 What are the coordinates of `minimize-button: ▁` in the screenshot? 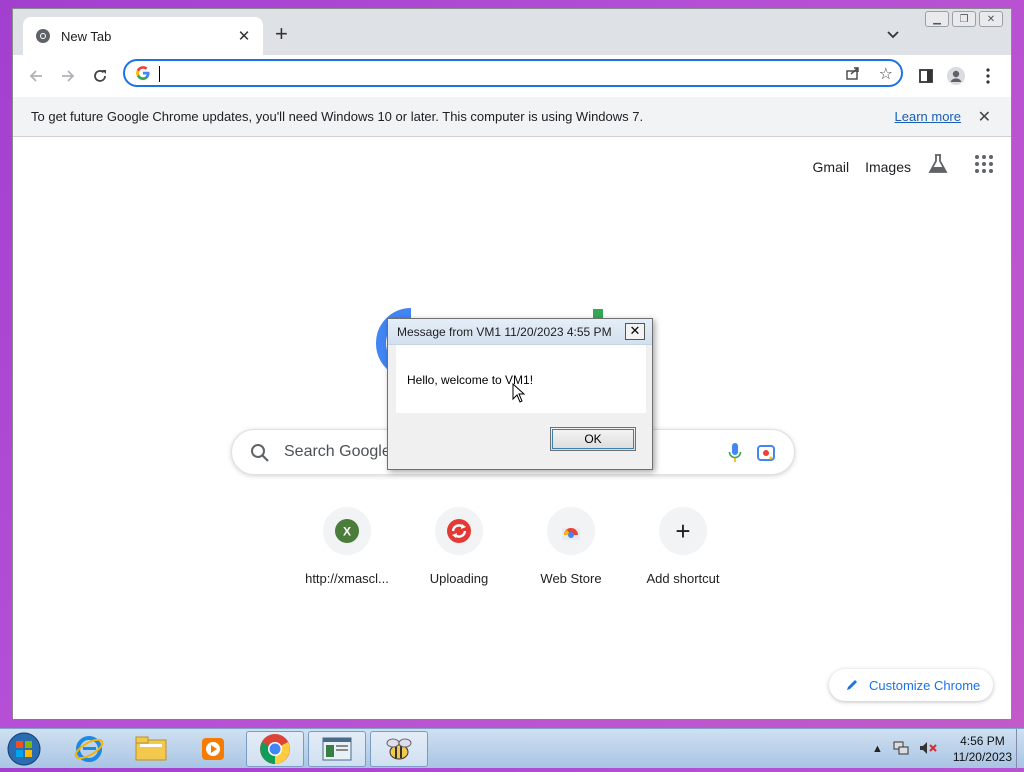 It's located at (937, 19).